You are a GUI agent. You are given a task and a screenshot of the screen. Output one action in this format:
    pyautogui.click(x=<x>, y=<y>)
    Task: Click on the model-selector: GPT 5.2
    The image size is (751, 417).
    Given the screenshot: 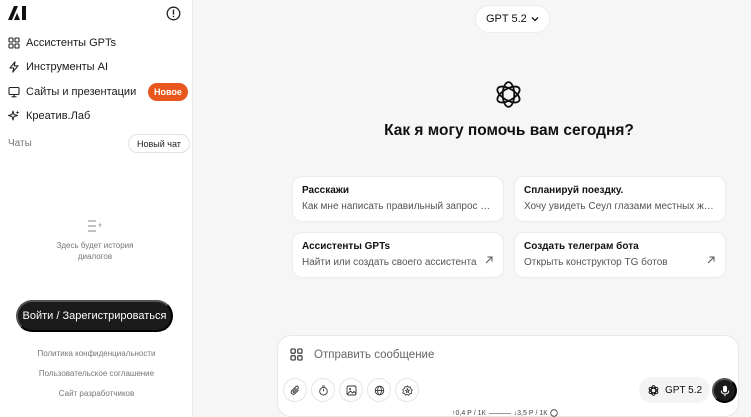 What is the action you would take?
    pyautogui.click(x=512, y=19)
    